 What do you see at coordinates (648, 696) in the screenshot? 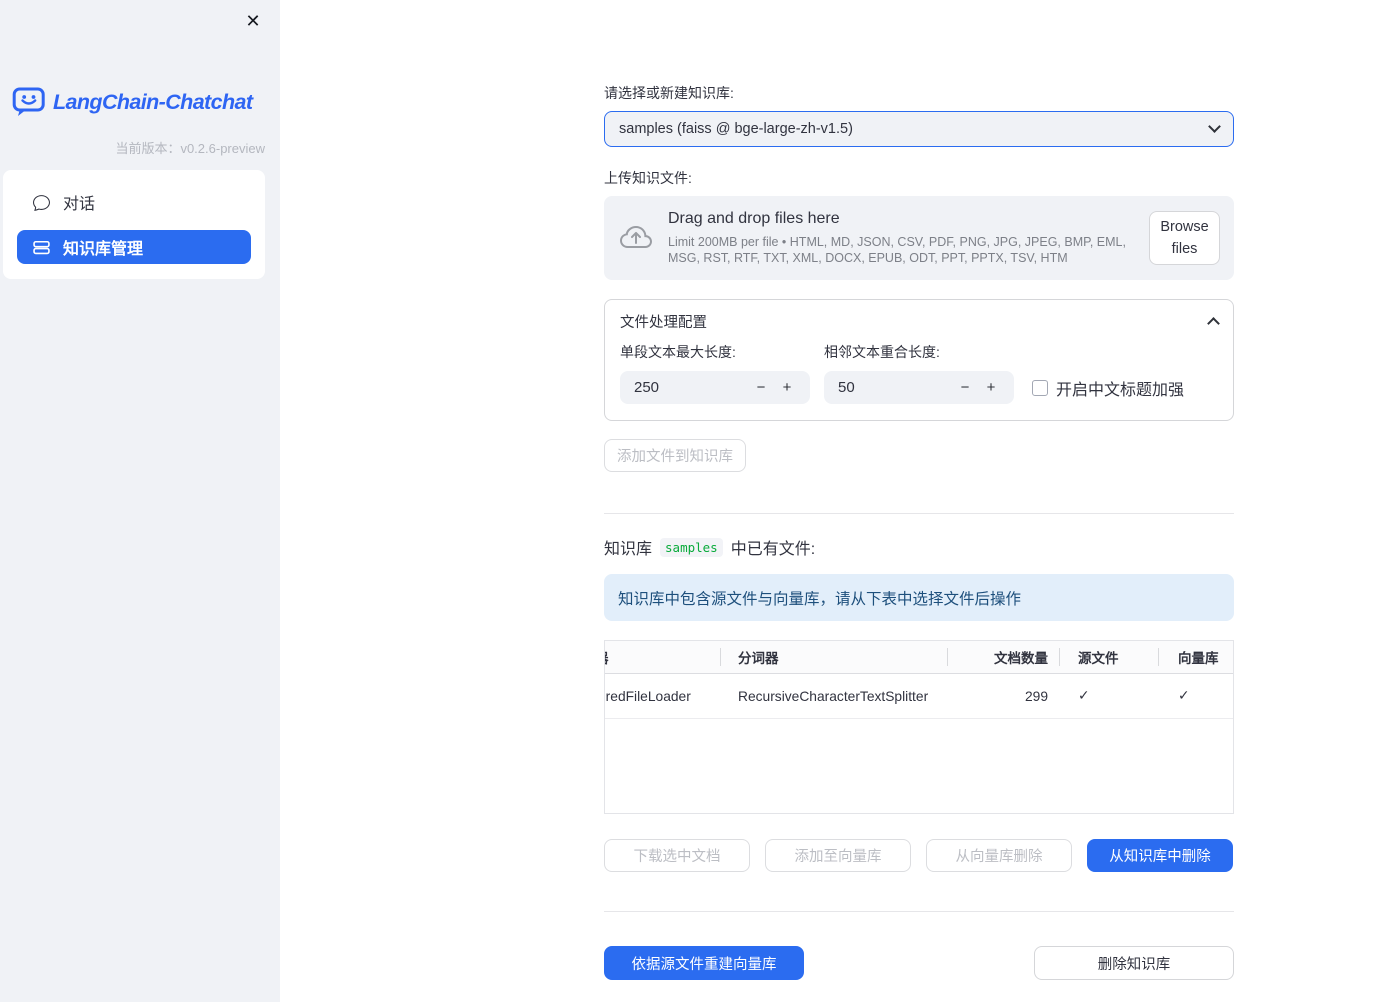
I see `cell-loader: uredFileLoader` at bounding box center [648, 696].